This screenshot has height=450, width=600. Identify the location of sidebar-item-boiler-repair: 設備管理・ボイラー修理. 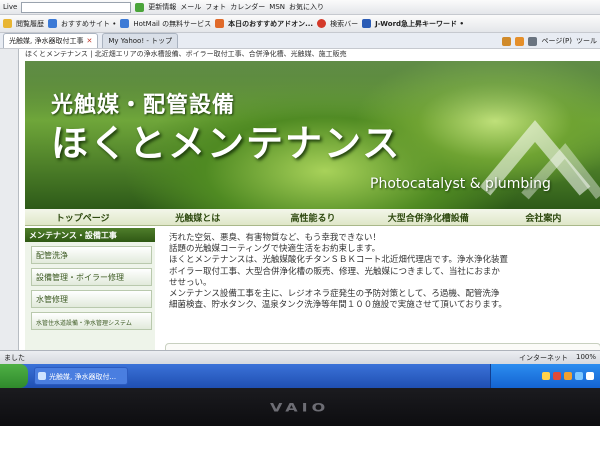
(91, 277).